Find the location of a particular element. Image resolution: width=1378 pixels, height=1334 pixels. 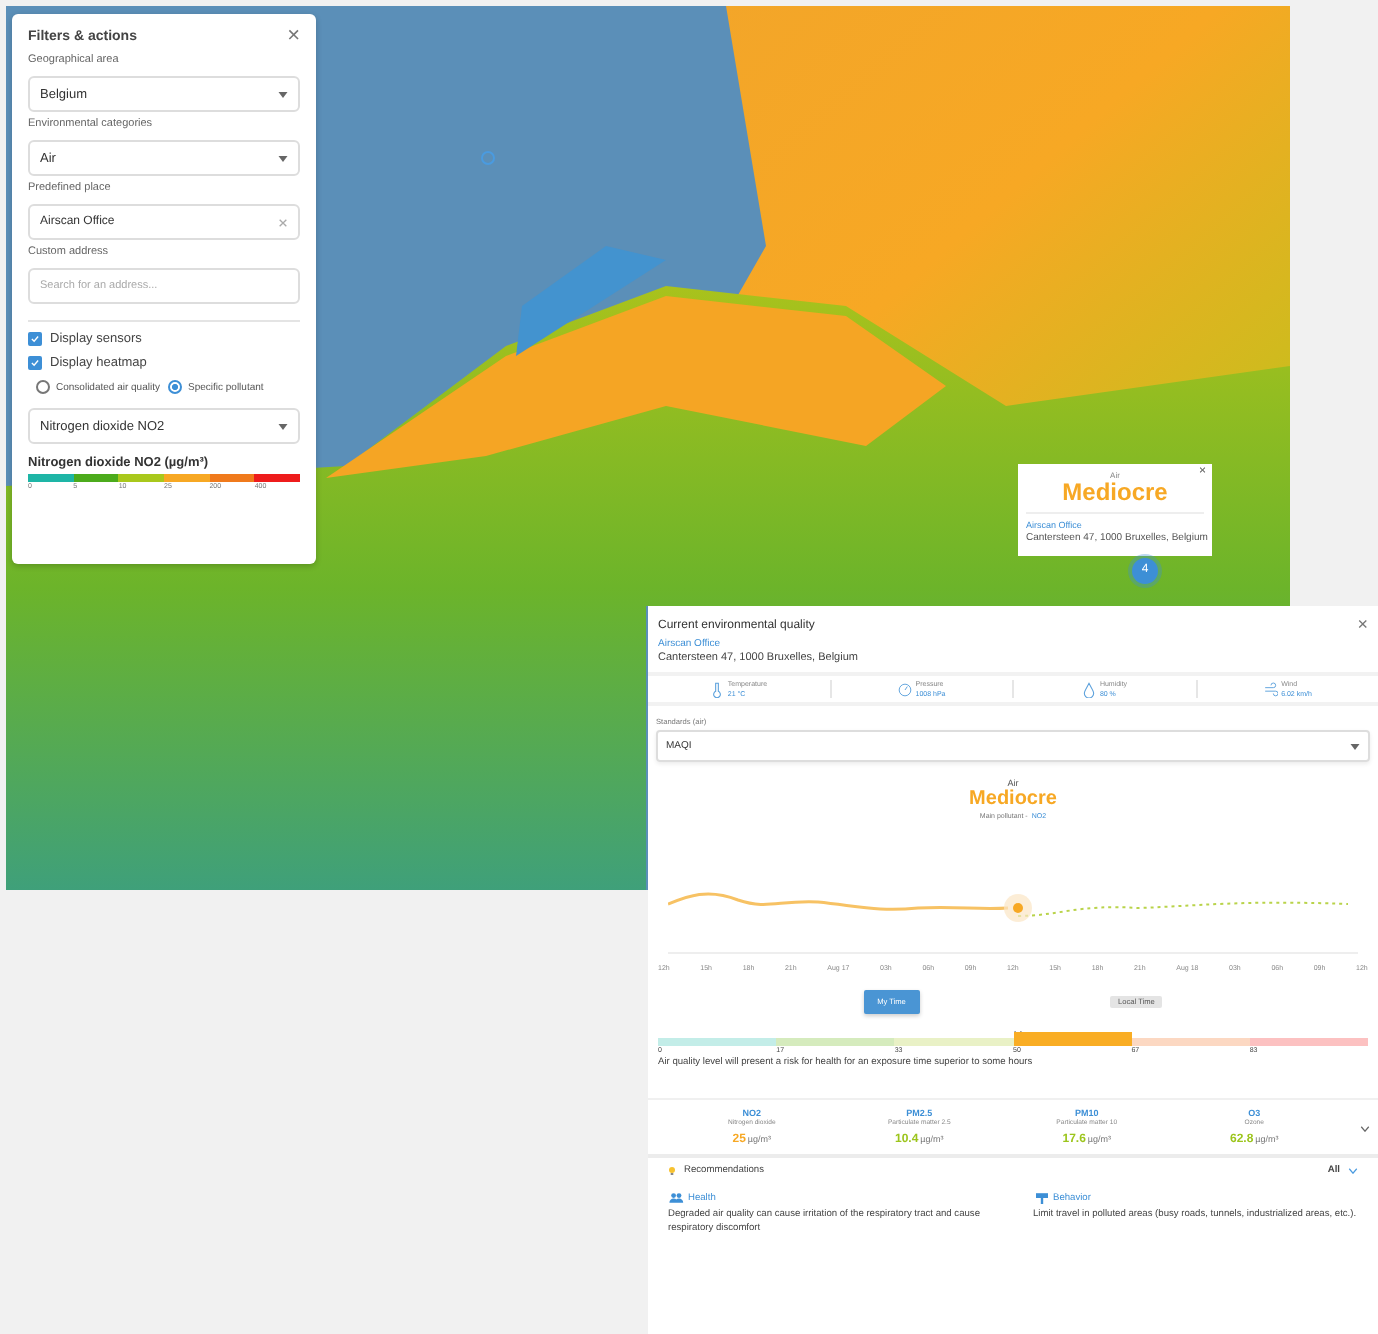

clear-icon is located at coordinates (283, 222).